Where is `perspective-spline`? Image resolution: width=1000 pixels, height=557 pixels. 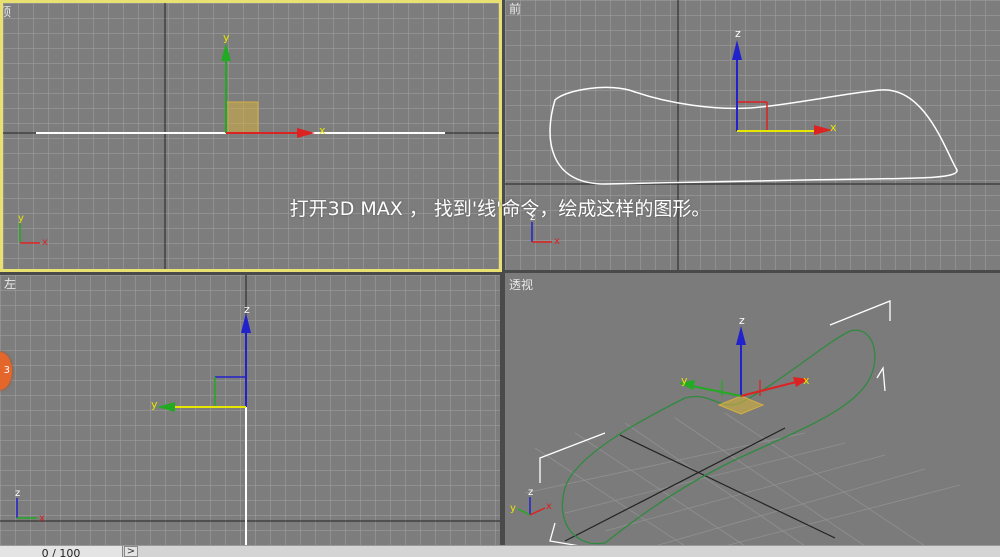
perspective-spline is located at coordinates (718, 437).